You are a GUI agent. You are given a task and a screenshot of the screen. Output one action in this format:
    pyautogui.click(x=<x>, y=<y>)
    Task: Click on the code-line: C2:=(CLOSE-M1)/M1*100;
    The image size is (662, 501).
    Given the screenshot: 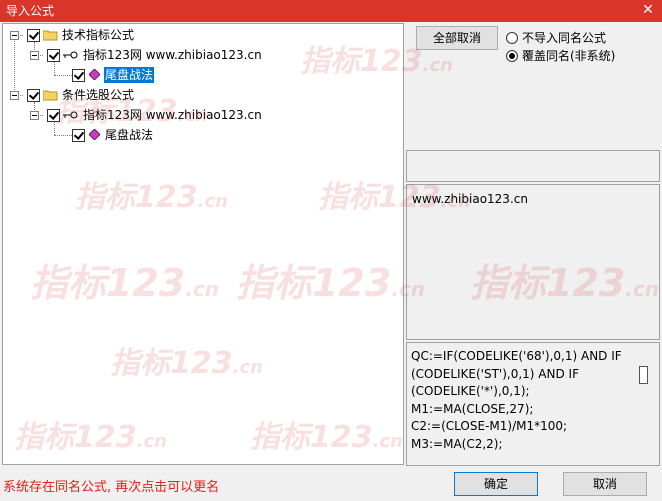 What is the action you would take?
    pyautogui.click(x=489, y=426)
    